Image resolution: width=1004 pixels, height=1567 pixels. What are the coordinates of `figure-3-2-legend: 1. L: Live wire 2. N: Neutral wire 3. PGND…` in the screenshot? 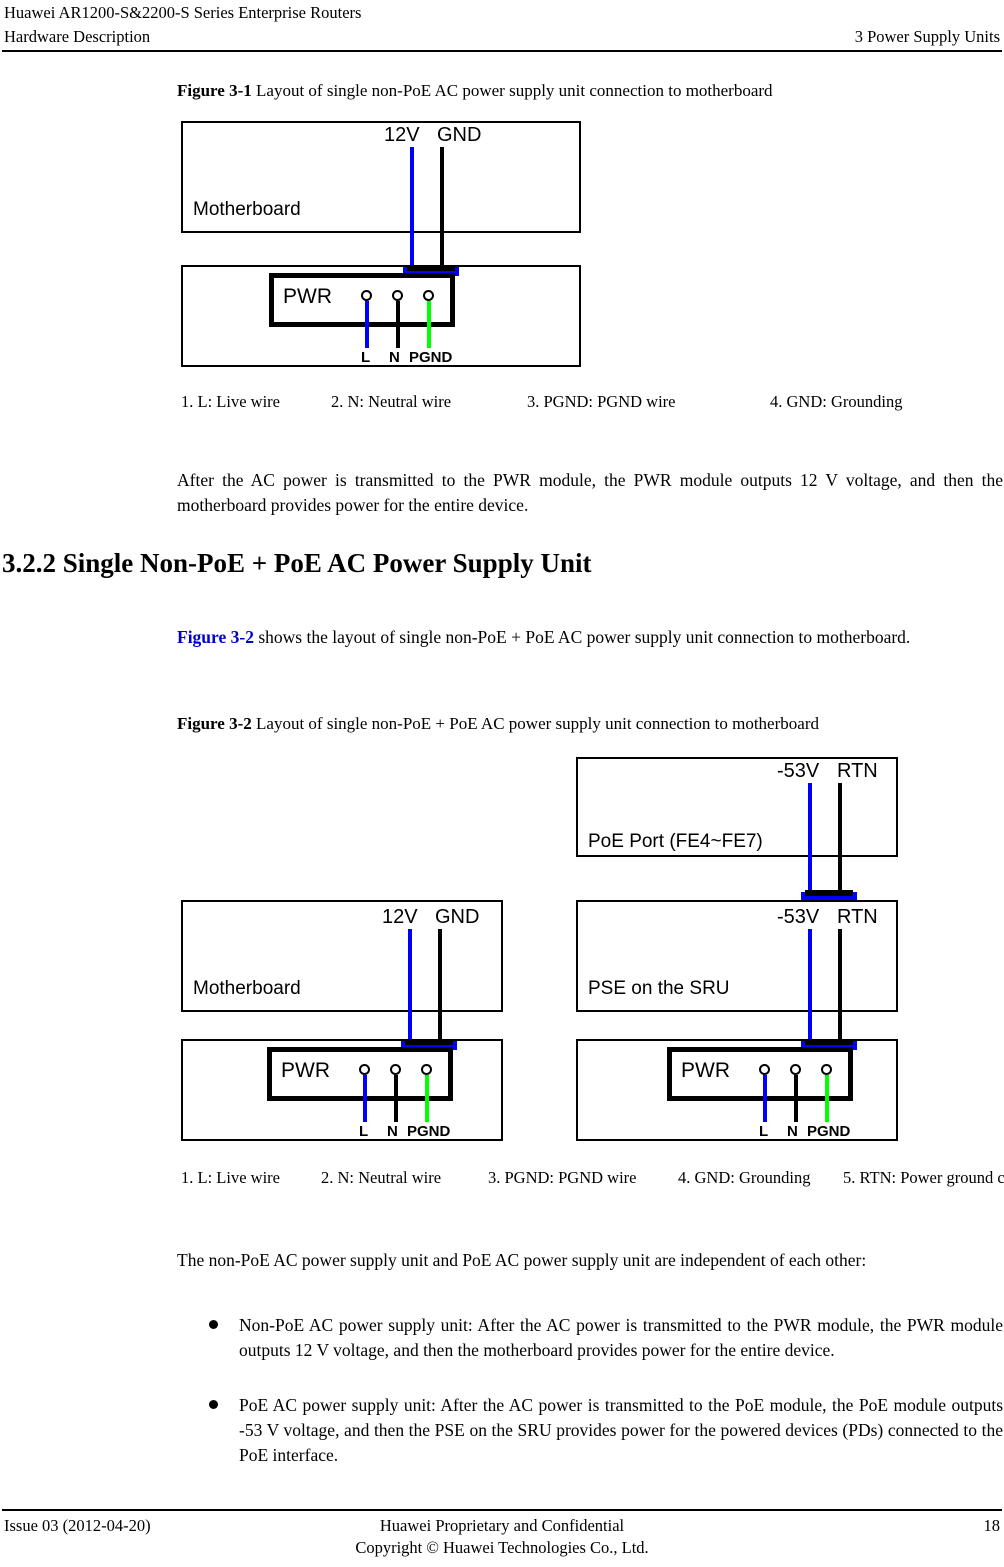 It's located at (592, 1178).